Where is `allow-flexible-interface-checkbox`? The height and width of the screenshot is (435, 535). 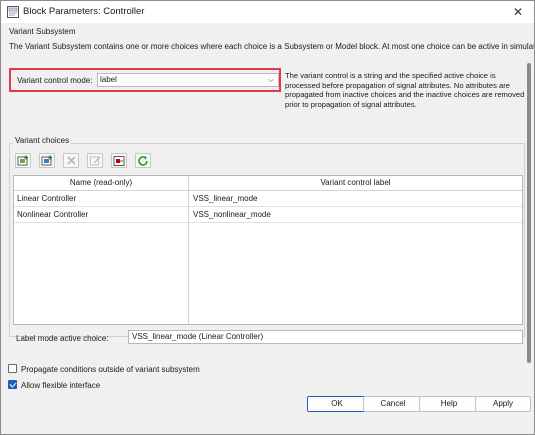
allow-flexible-interface-checkbox is located at coordinates (12, 384).